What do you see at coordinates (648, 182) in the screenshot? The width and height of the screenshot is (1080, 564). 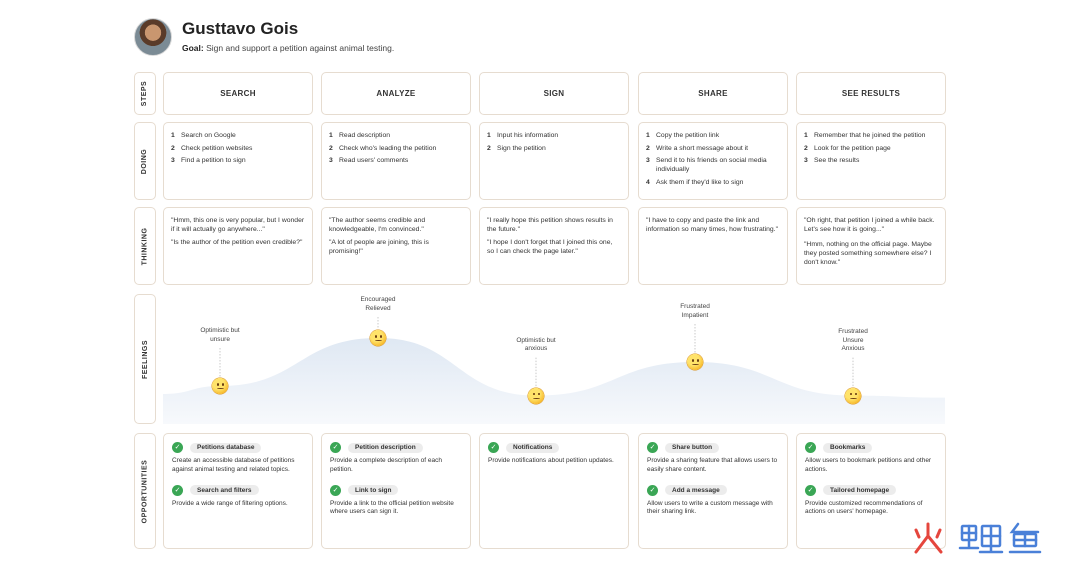 I see `doing-item-number: 4` at bounding box center [648, 182].